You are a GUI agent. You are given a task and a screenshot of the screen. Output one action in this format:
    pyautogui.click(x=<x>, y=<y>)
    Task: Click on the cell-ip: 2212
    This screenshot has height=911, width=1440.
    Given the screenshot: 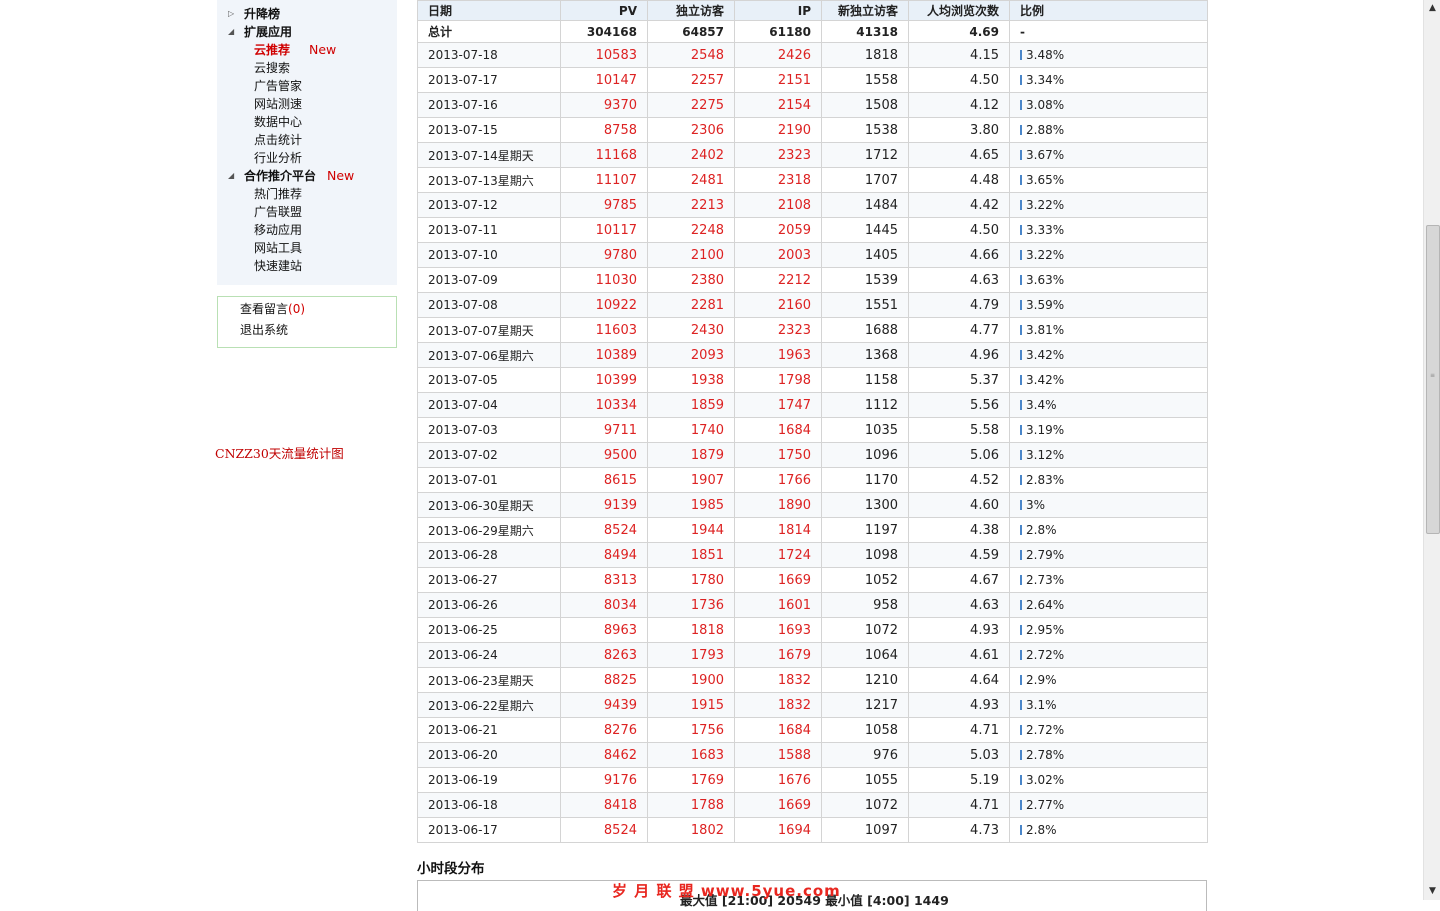 What is the action you would take?
    pyautogui.click(x=778, y=280)
    